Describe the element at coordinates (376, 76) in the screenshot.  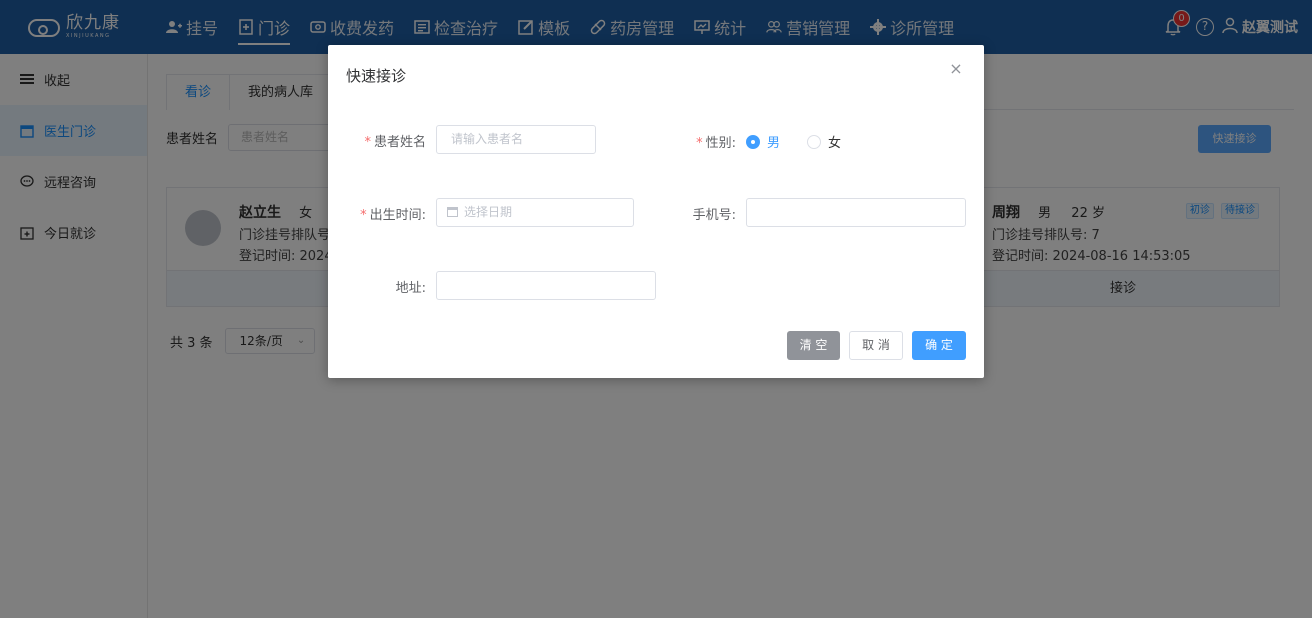
I see `dialog-title: 快速接诊` at that location.